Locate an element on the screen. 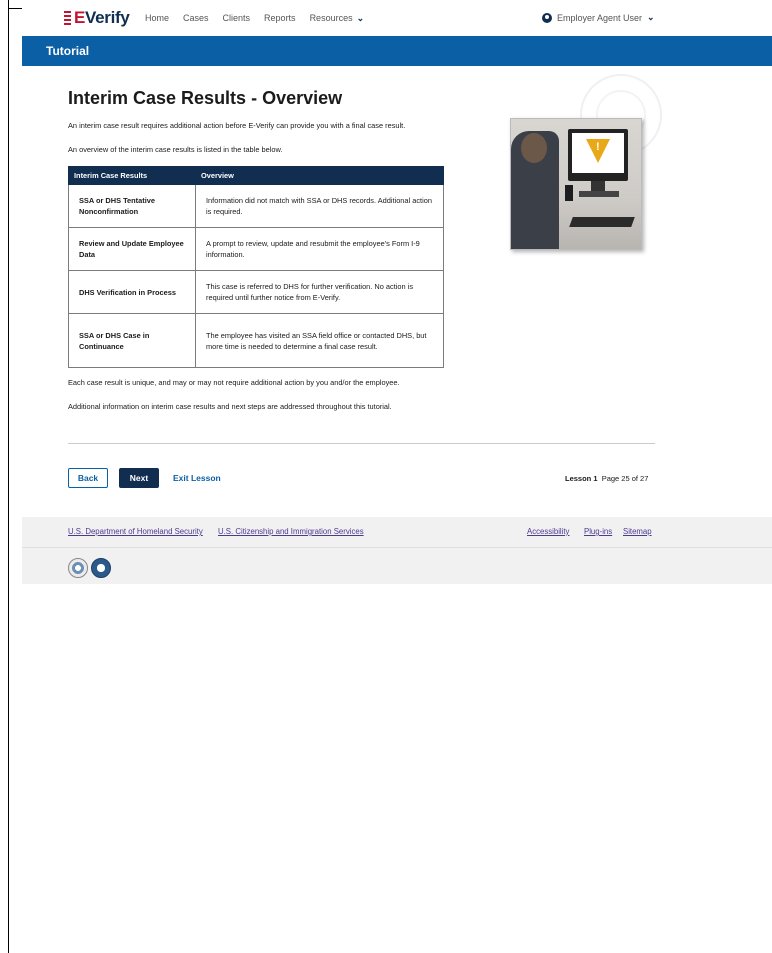  flag-icon is located at coordinates (67, 18).